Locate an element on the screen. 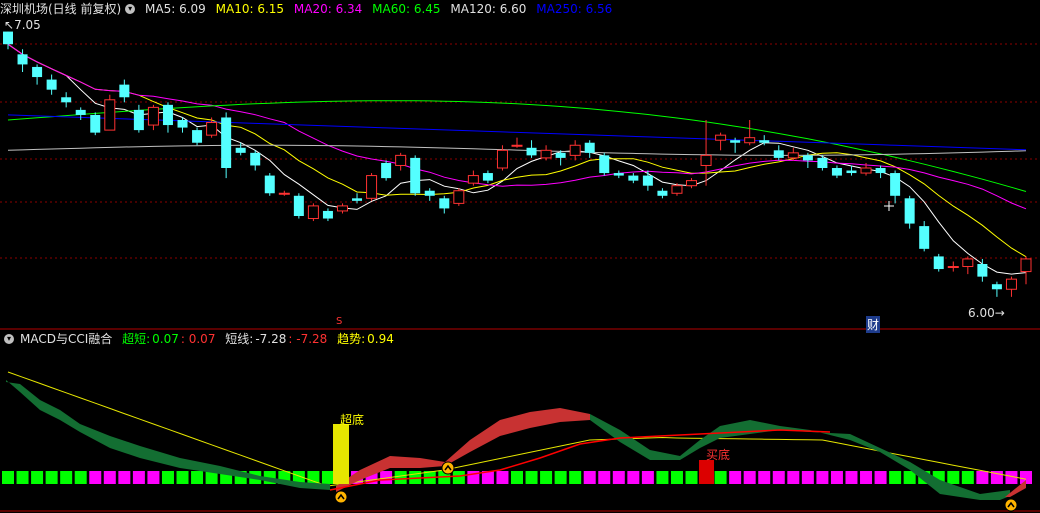 The height and width of the screenshot is (513, 1040). ma20-value: MA20: 6.34 is located at coordinates (328, 9).